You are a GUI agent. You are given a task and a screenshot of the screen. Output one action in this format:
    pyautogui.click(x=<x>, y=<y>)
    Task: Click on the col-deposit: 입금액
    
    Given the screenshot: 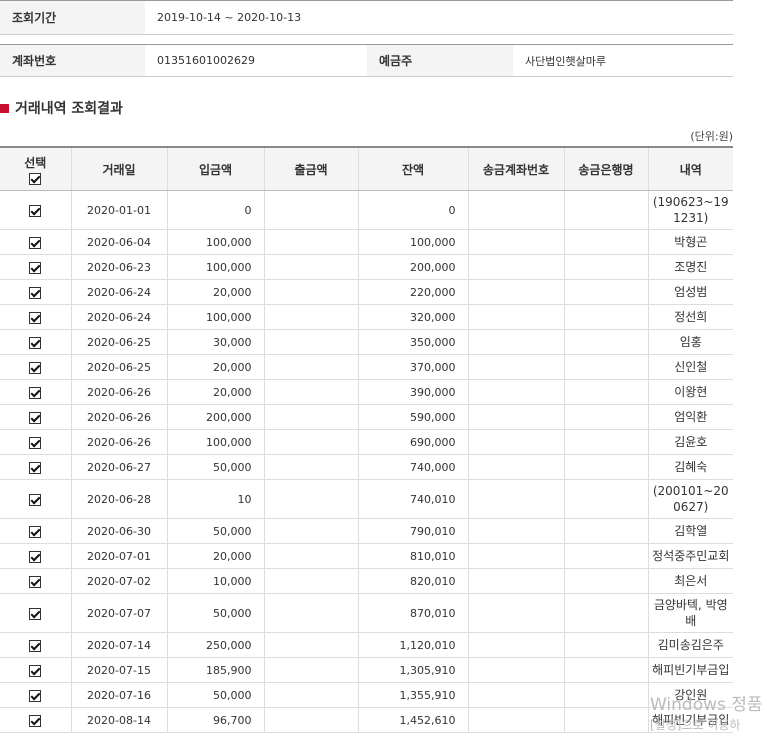 What is the action you would take?
    pyautogui.click(x=215, y=168)
    